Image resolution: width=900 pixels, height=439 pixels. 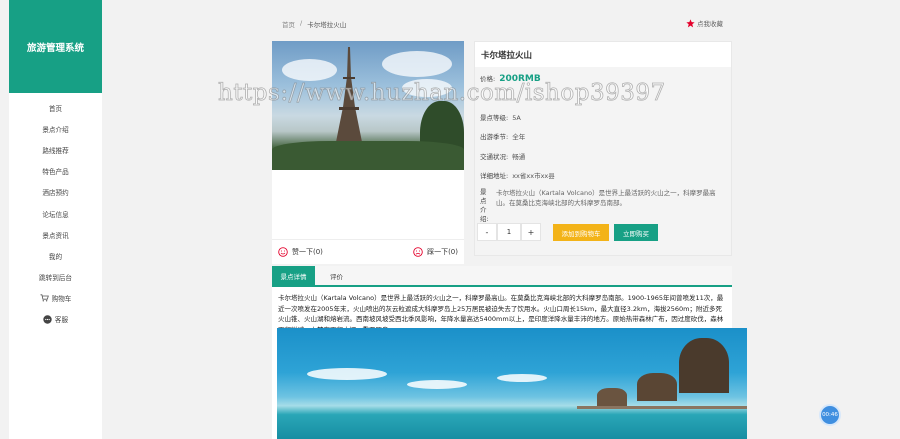 I want to click on sidebar-item-attractions: 景点介绍, so click(x=55, y=128).